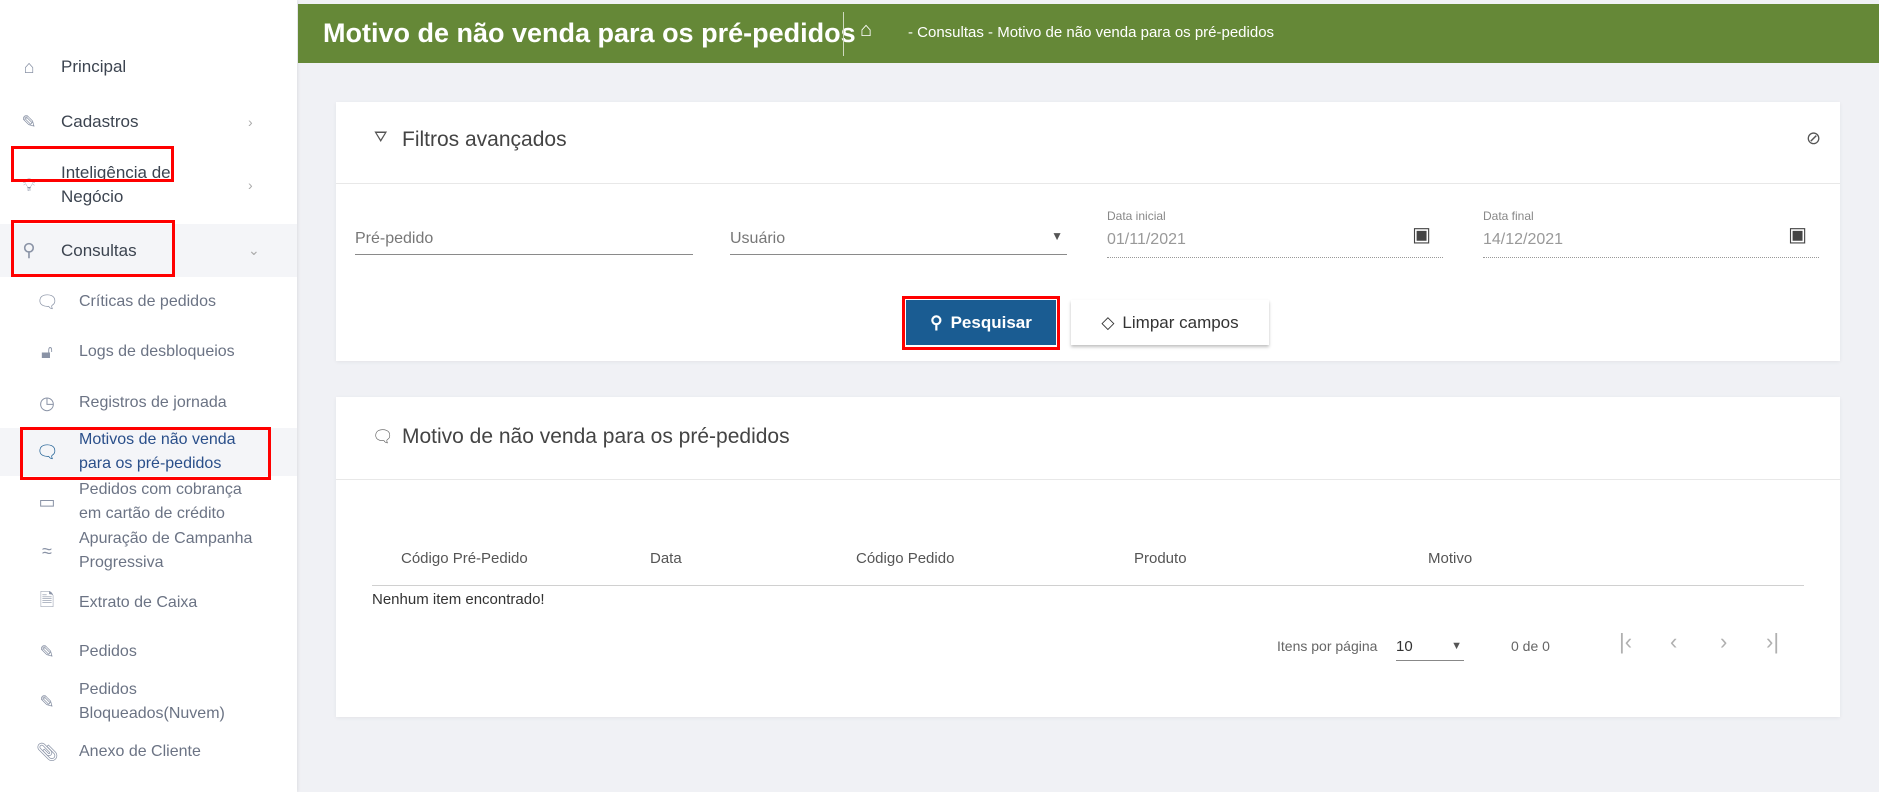 The height and width of the screenshot is (792, 1879). Describe the element at coordinates (758, 238) in the screenshot. I see `placeholder: Usuário` at that location.